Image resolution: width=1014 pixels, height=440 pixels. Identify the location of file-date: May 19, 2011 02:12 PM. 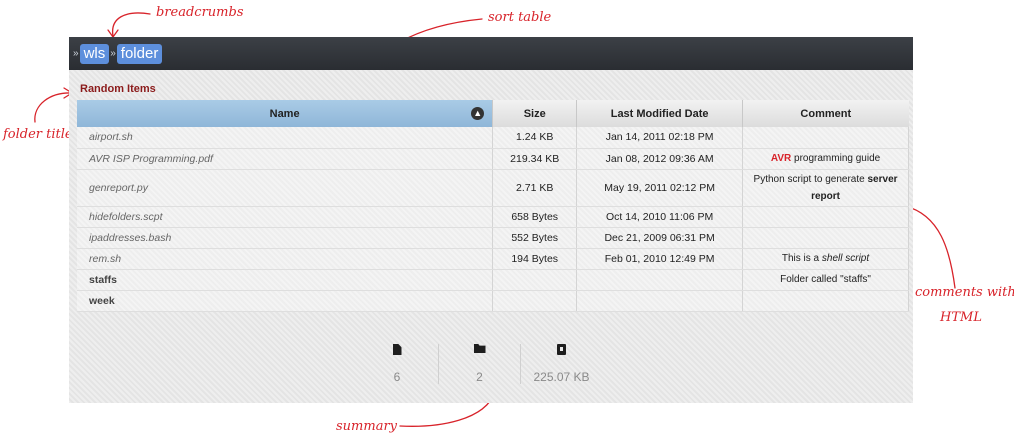
(660, 188).